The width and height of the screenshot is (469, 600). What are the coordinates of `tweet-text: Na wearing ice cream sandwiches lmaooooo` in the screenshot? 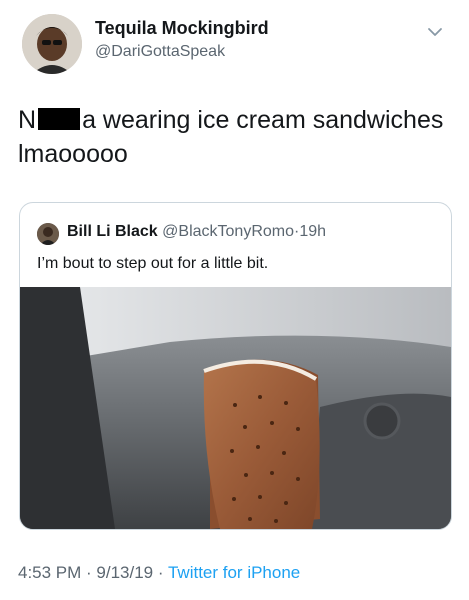 It's located at (238, 137).